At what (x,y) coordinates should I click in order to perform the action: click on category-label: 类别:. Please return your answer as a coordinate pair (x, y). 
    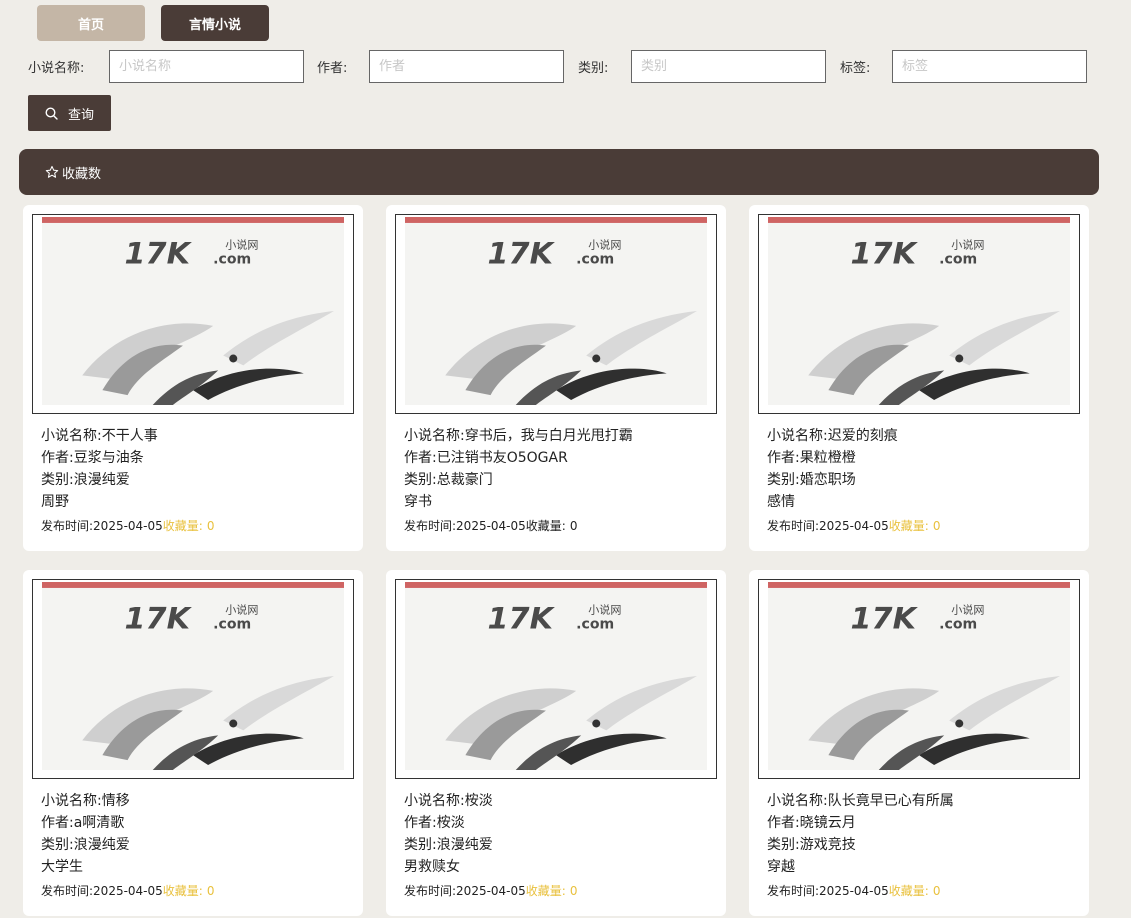
    Looking at the image, I should click on (593, 68).